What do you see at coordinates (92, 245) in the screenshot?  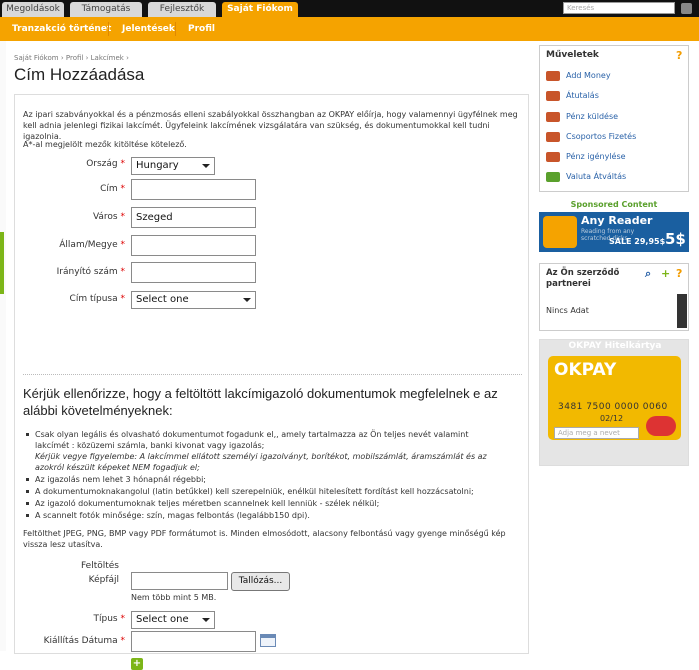 I see `state-label: Állam/Megye *` at bounding box center [92, 245].